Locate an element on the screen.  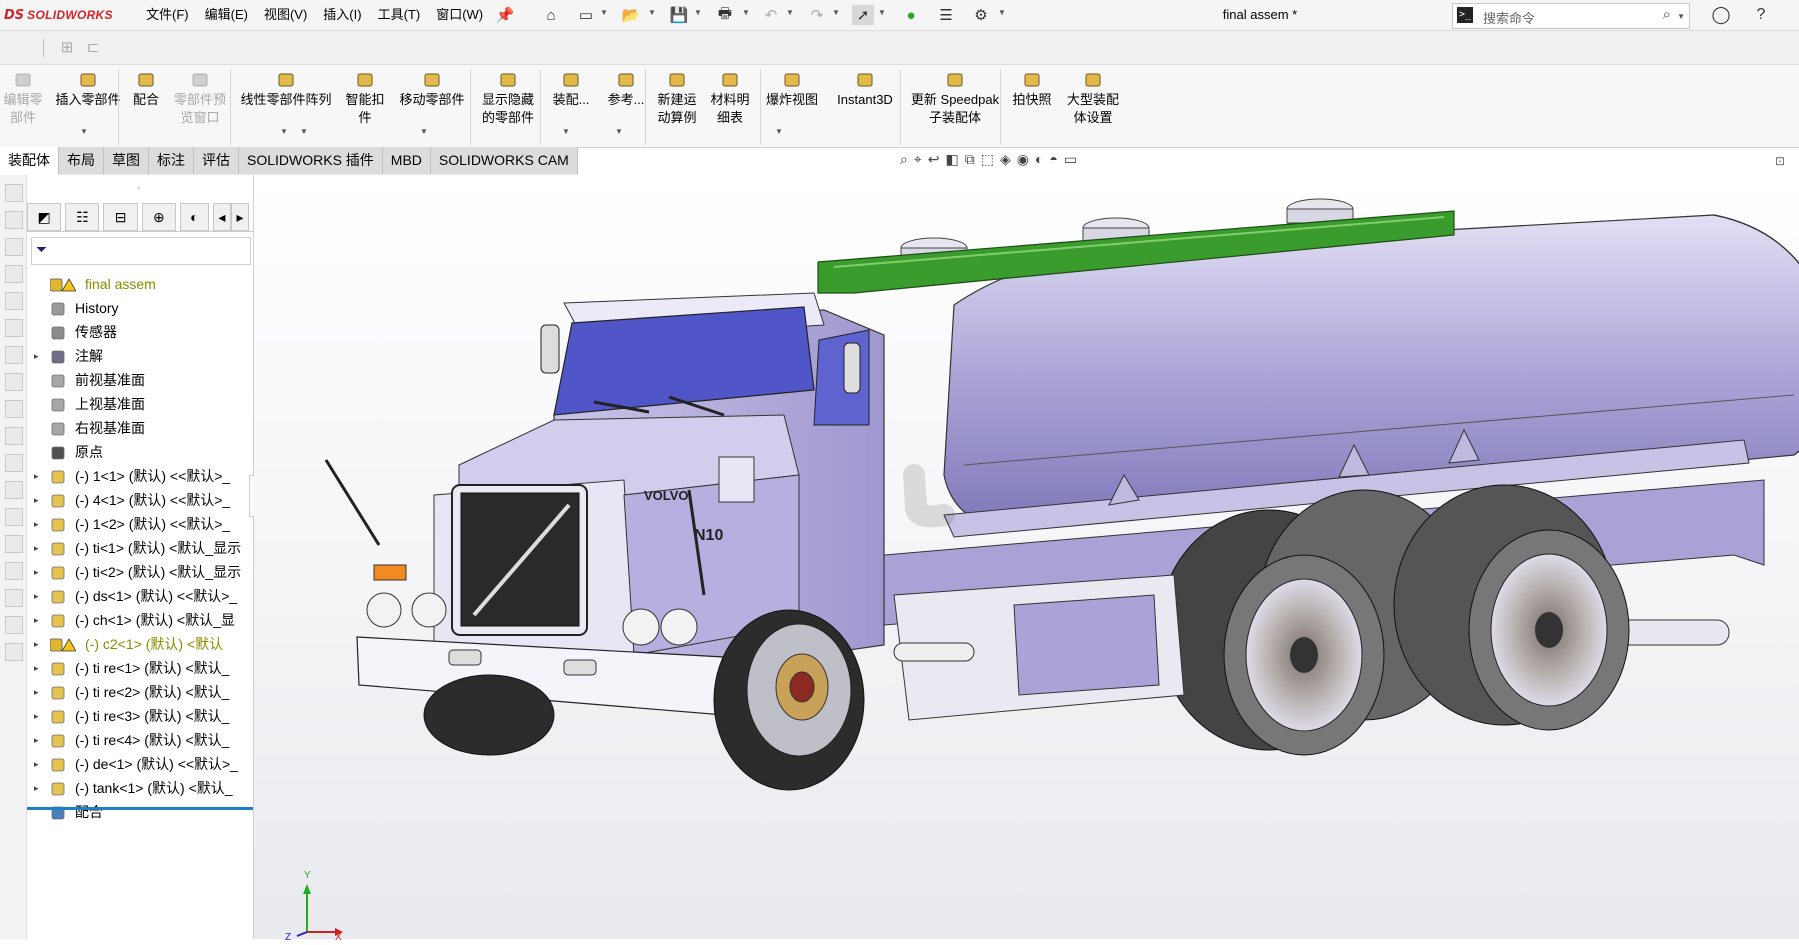
tree-filter-field: ⏷ is located at coordinates (141, 251).